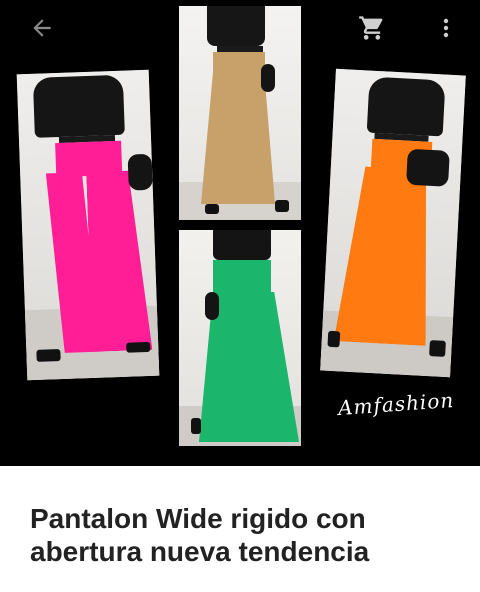 Image resolution: width=480 pixels, height=592 pixels. I want to click on brand-signature: Amfashion, so click(396, 404).